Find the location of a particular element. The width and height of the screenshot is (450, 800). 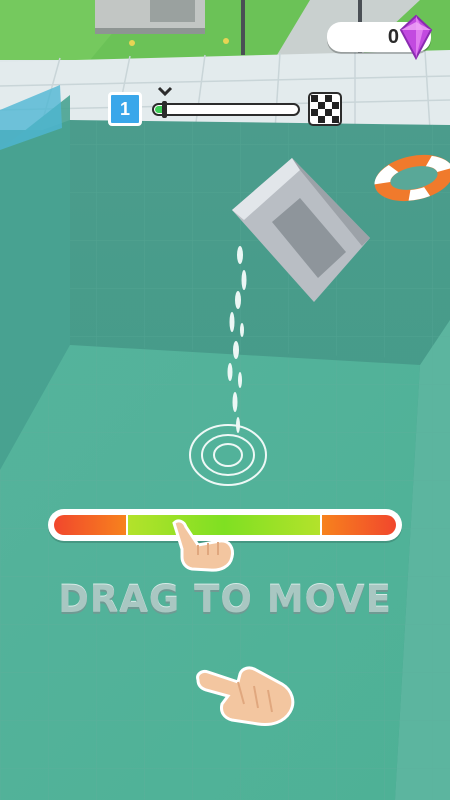

meter-zone-red-right is located at coordinates (359, 525).